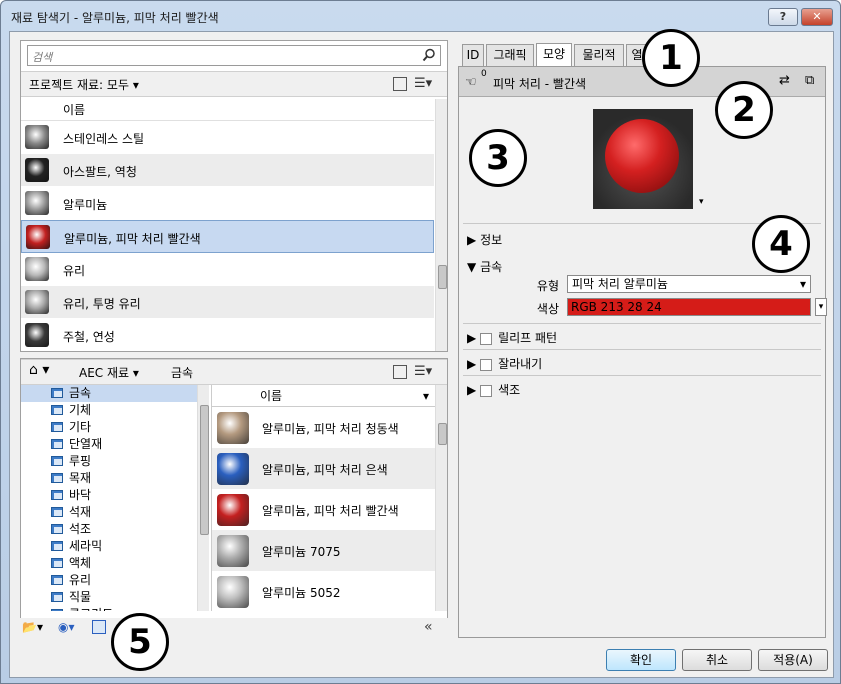 The width and height of the screenshot is (841, 684). What do you see at coordinates (504, 363) in the screenshot?
I see `section-cutout: ▶ 잘라내기` at bounding box center [504, 363].